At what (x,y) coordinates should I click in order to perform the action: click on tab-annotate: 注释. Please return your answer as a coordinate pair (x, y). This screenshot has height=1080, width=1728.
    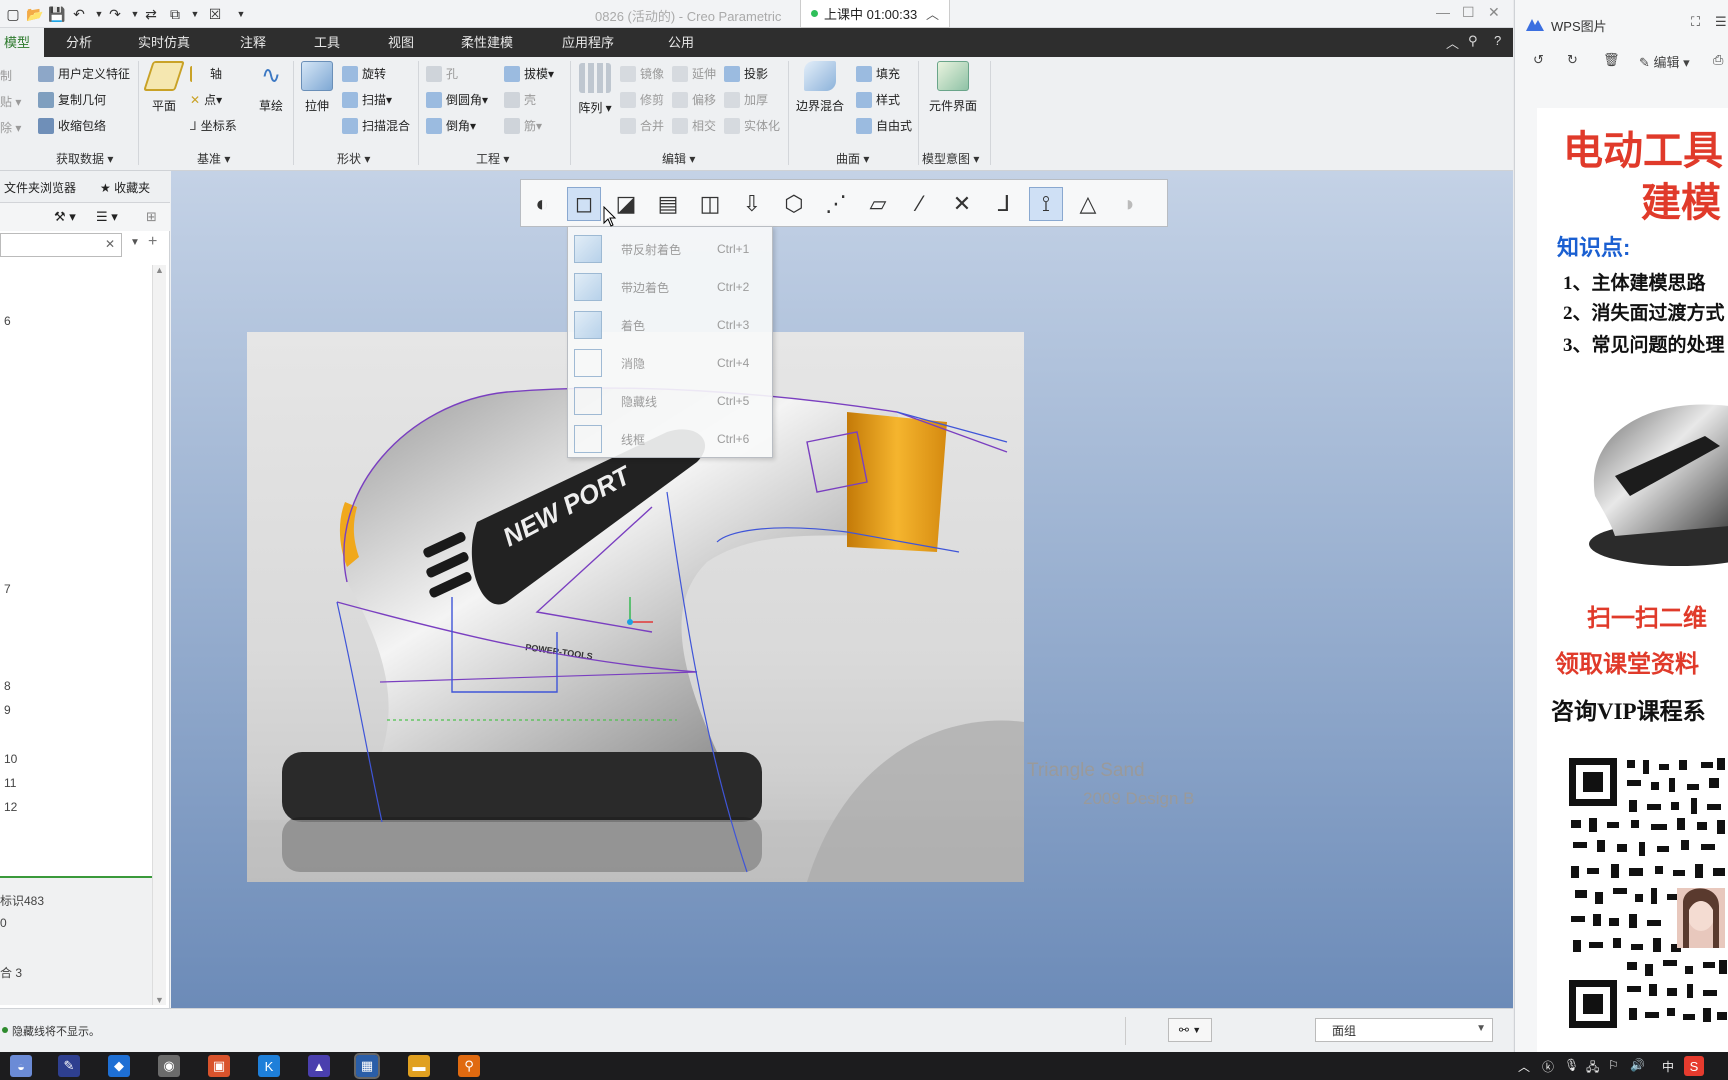
    Looking at the image, I should click on (253, 42).